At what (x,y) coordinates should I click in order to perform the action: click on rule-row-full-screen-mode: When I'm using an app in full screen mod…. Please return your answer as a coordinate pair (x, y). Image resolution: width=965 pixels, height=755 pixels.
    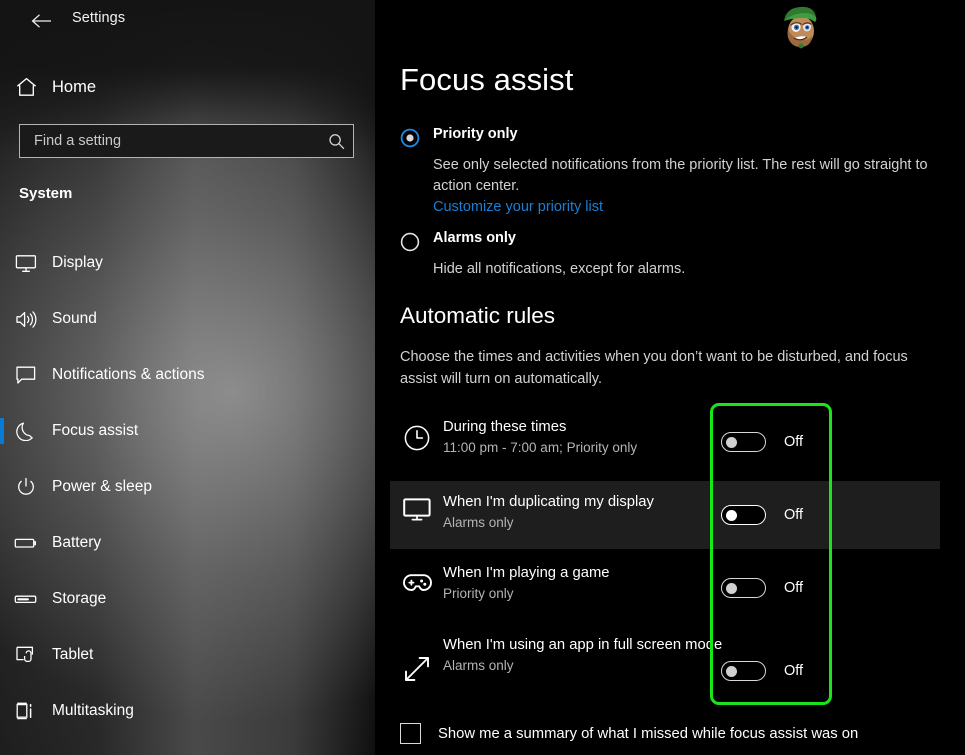
    Looking at the image, I should click on (665, 672).